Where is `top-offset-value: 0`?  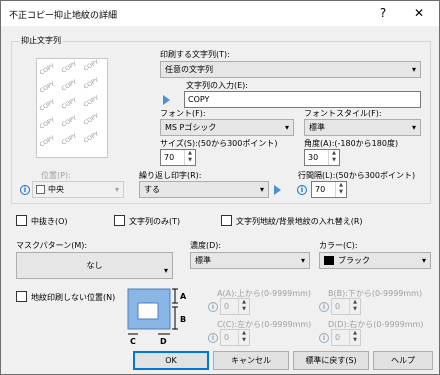
top-offset-value: 0 is located at coordinates (227, 306).